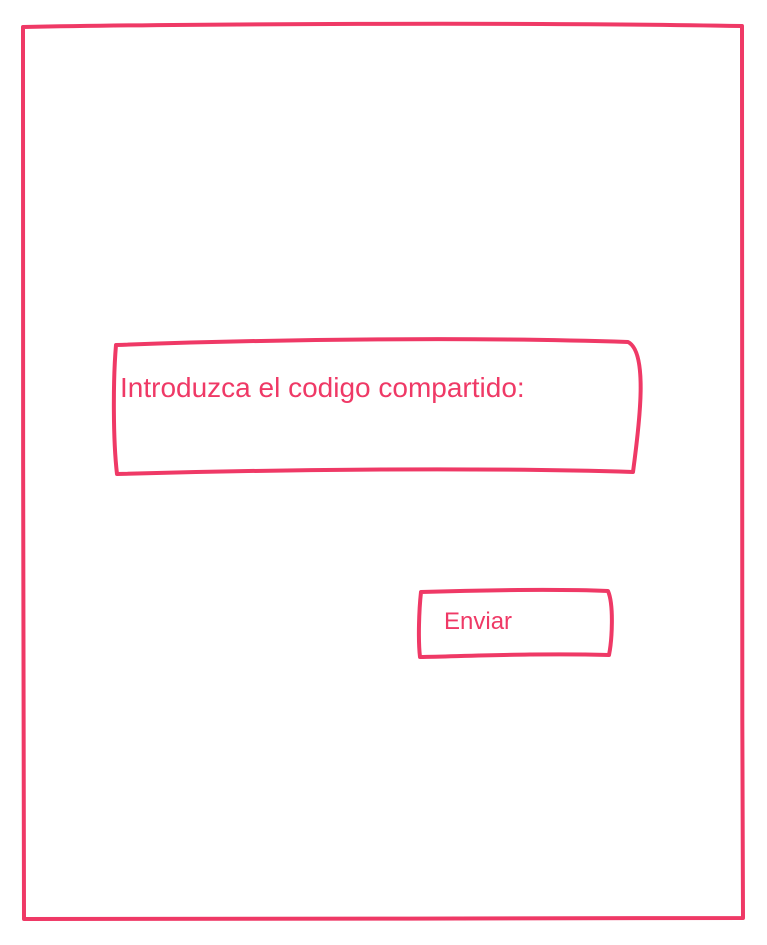  What do you see at coordinates (377, 407) in the screenshot?
I see `code-input-field` at bounding box center [377, 407].